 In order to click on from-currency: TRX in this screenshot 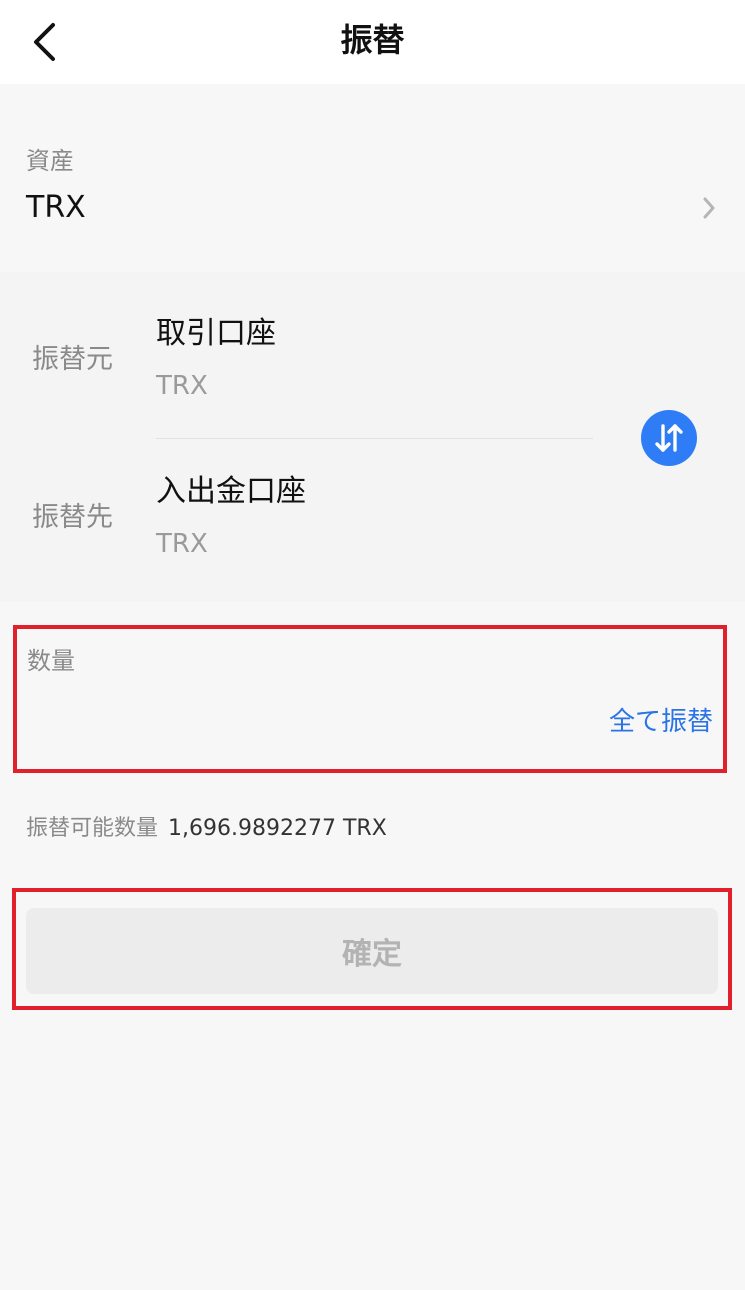, I will do `click(182, 386)`.